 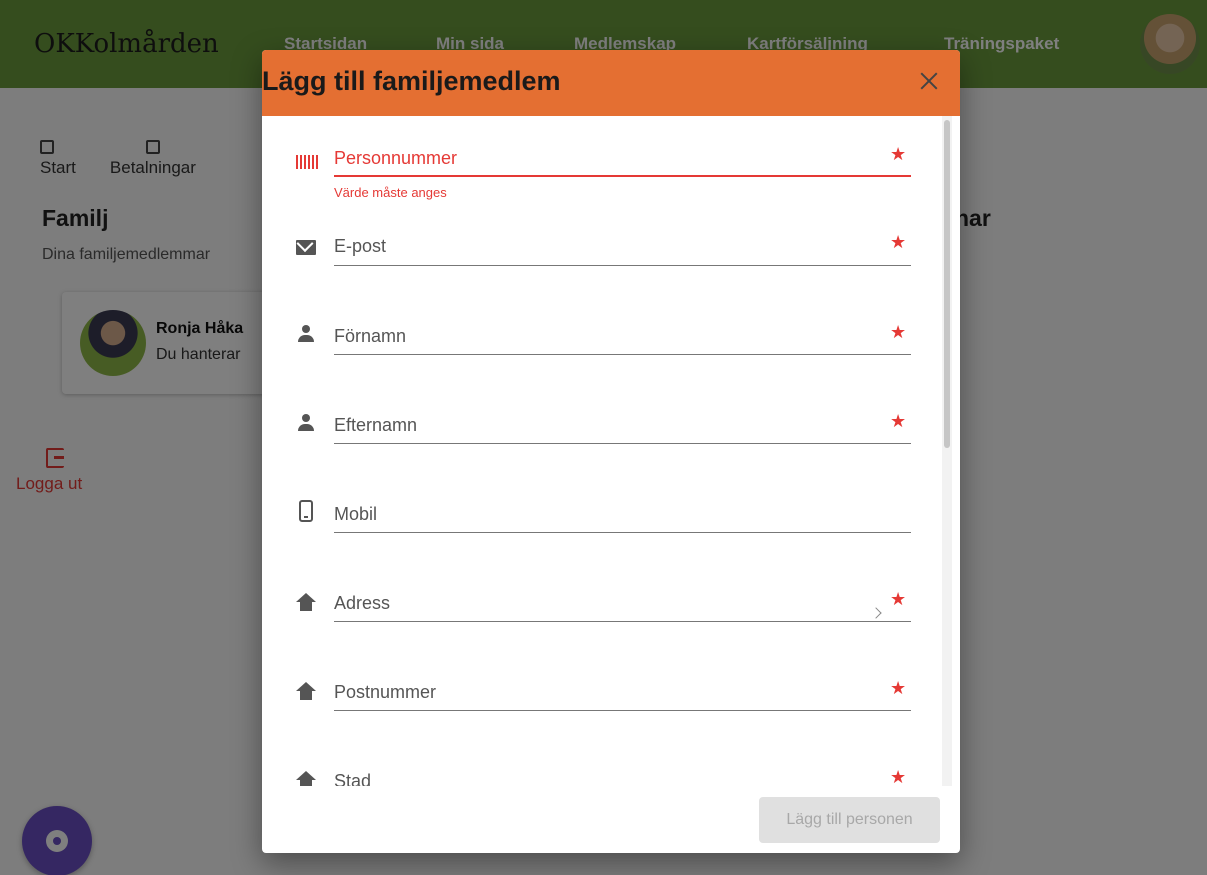 What do you see at coordinates (622, 443) in the screenshot?
I see `lastname-underline` at bounding box center [622, 443].